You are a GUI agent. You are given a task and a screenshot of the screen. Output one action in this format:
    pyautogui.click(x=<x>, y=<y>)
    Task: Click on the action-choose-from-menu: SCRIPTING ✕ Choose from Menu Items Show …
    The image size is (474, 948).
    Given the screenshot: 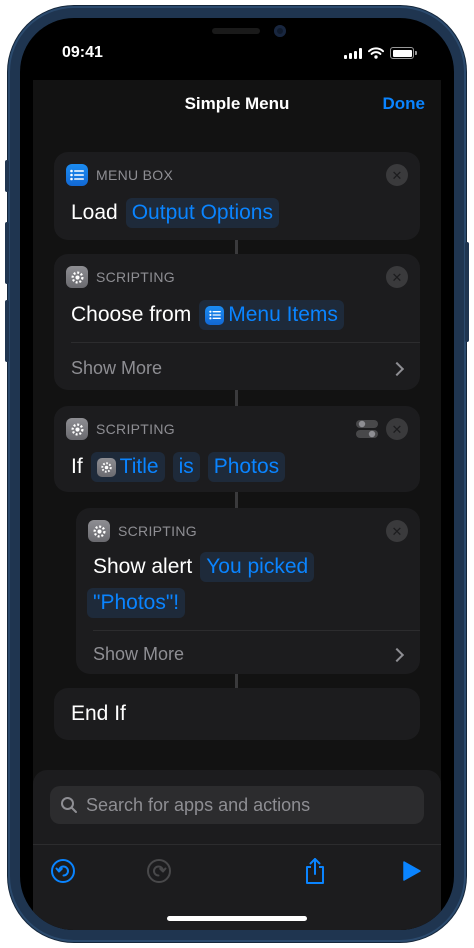 What is the action you would take?
    pyautogui.click(x=237, y=322)
    